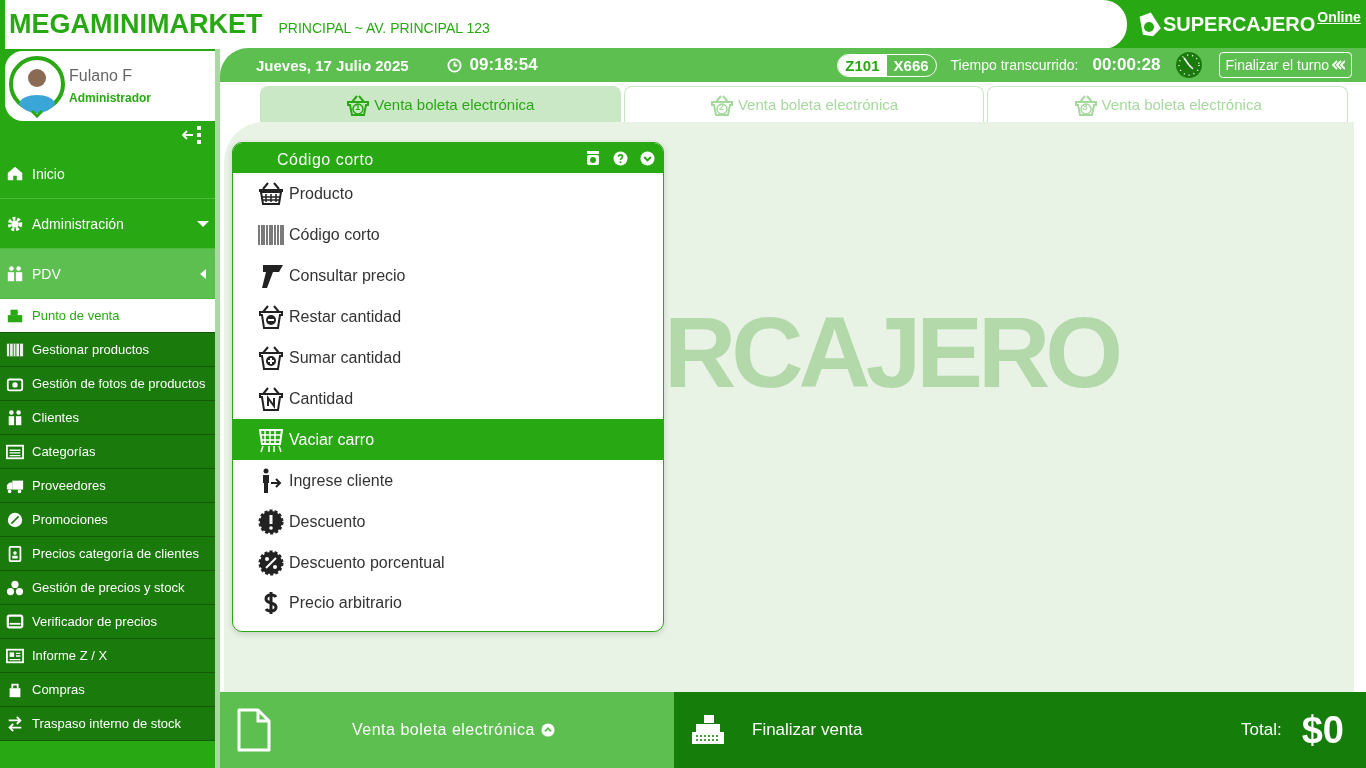  What do you see at coordinates (107, 520) in the screenshot?
I see `sidebar-subitem: Promociones` at bounding box center [107, 520].